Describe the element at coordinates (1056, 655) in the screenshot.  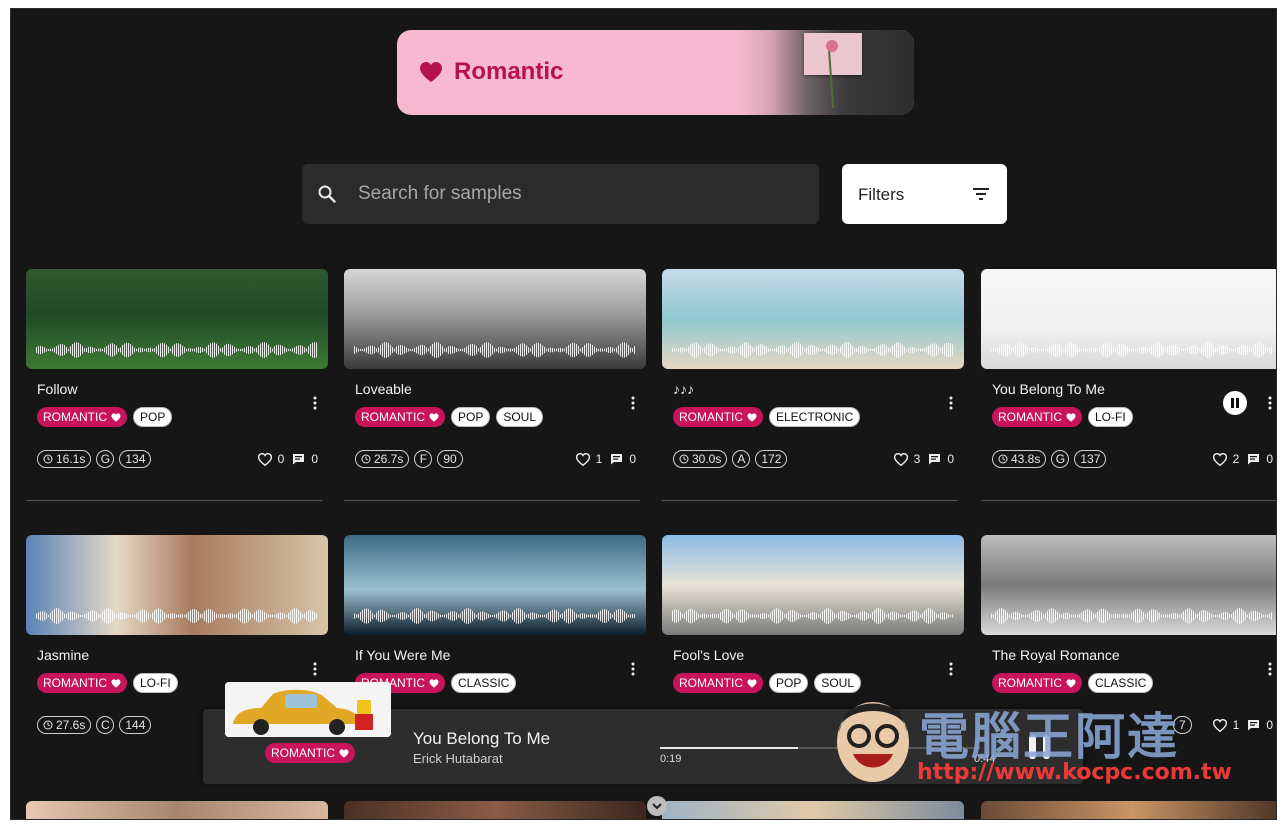
I see `sample-title: The Royal Romance` at that location.